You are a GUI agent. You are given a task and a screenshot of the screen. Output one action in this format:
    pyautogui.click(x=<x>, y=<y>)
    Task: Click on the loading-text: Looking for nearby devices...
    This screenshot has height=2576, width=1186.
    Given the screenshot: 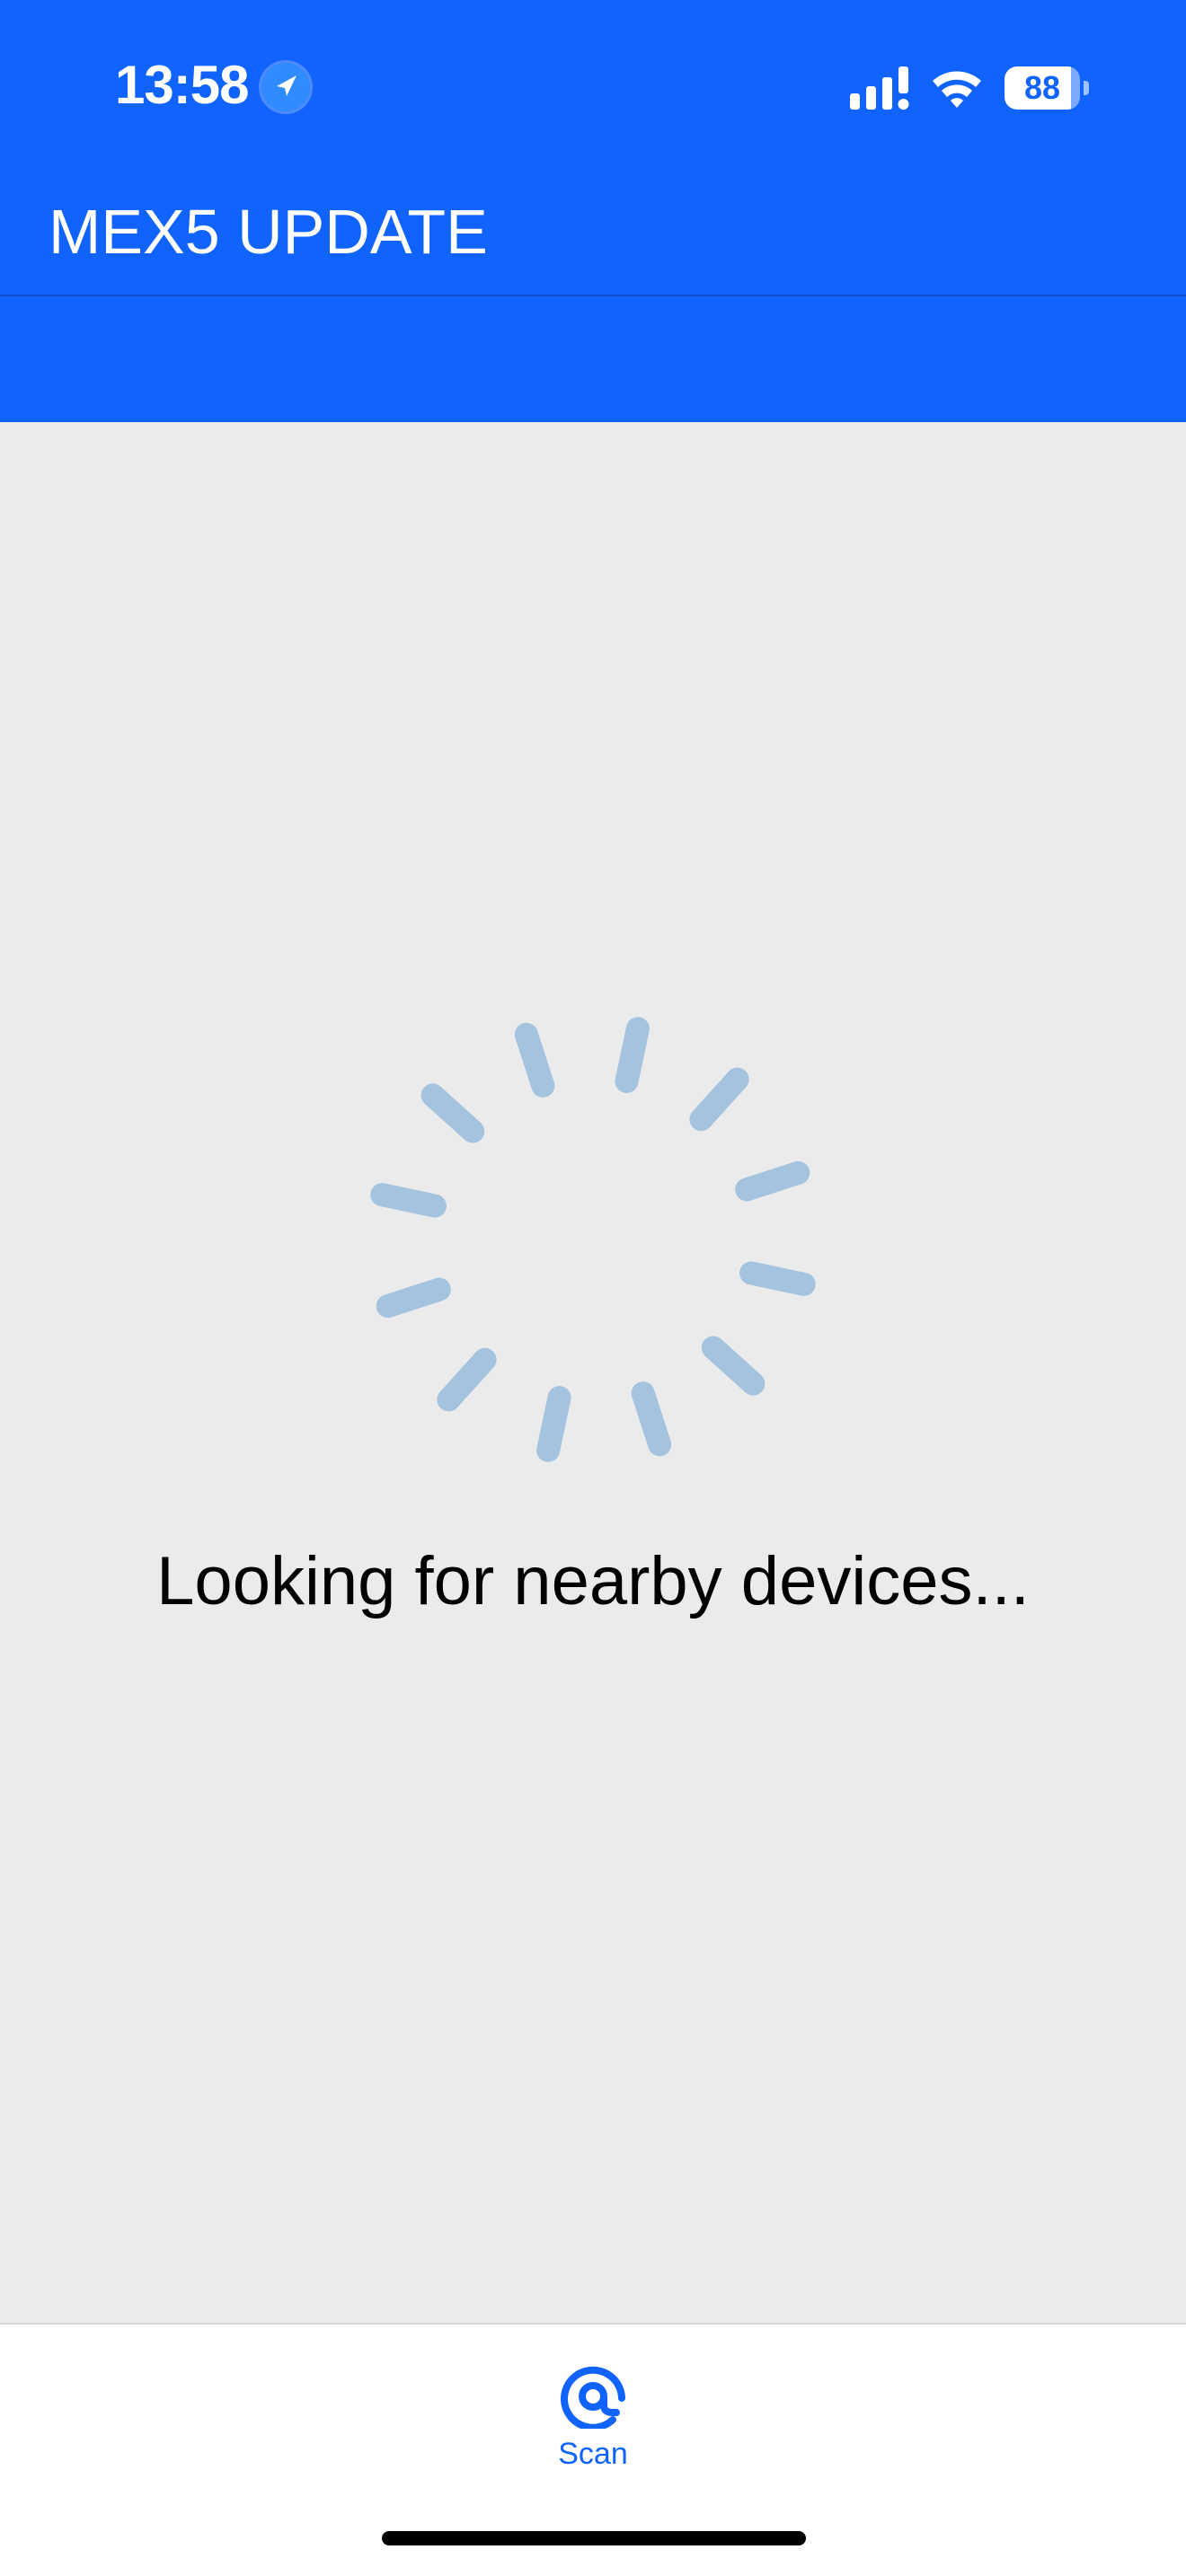 What is the action you would take?
    pyautogui.click(x=593, y=1581)
    